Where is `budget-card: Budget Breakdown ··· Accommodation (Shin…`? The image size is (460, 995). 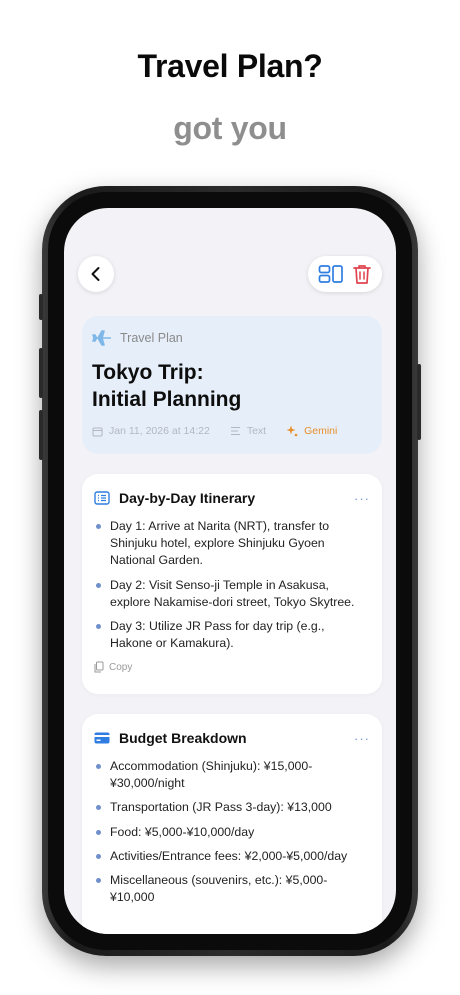 budget-card: Budget Breakdown ··· Accommodation (Shin… is located at coordinates (232, 824).